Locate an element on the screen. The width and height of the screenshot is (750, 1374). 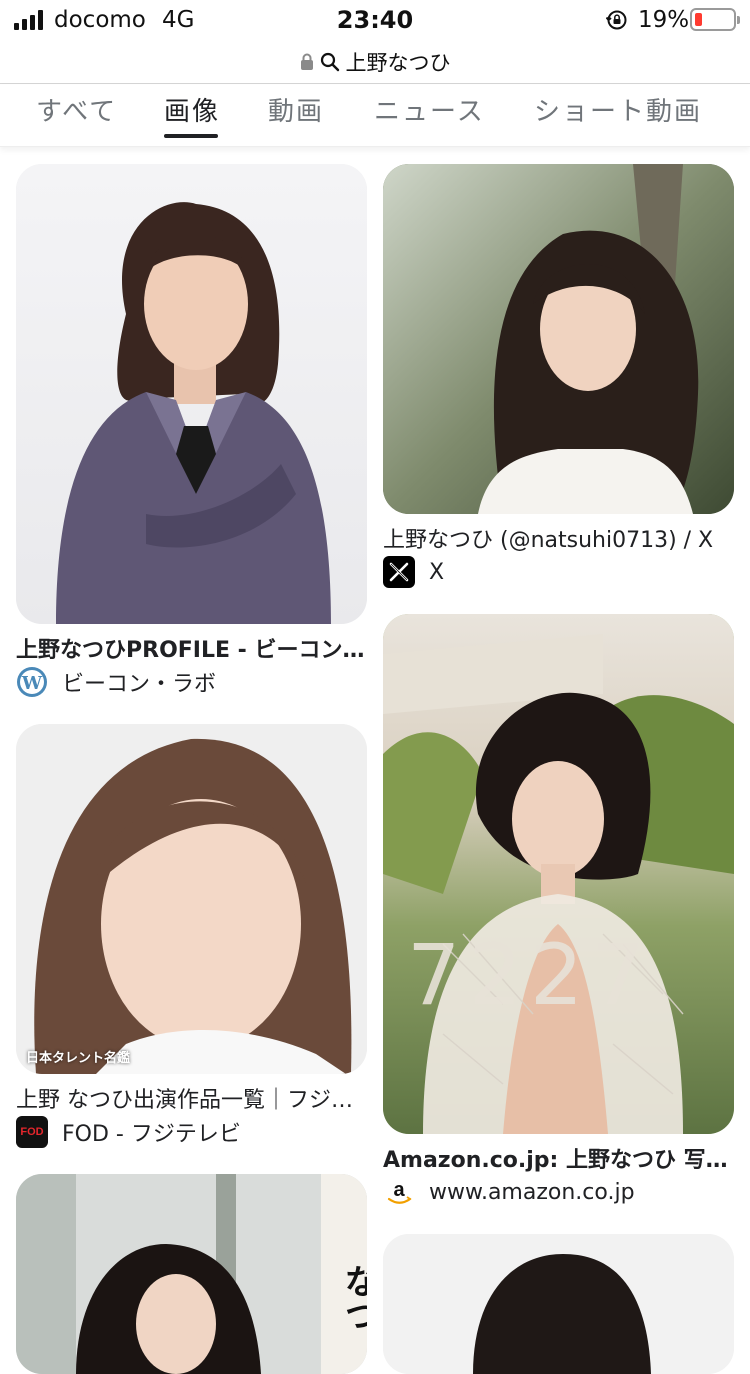
tab-short-videos: ショート動画 is located at coordinates (618, 109).